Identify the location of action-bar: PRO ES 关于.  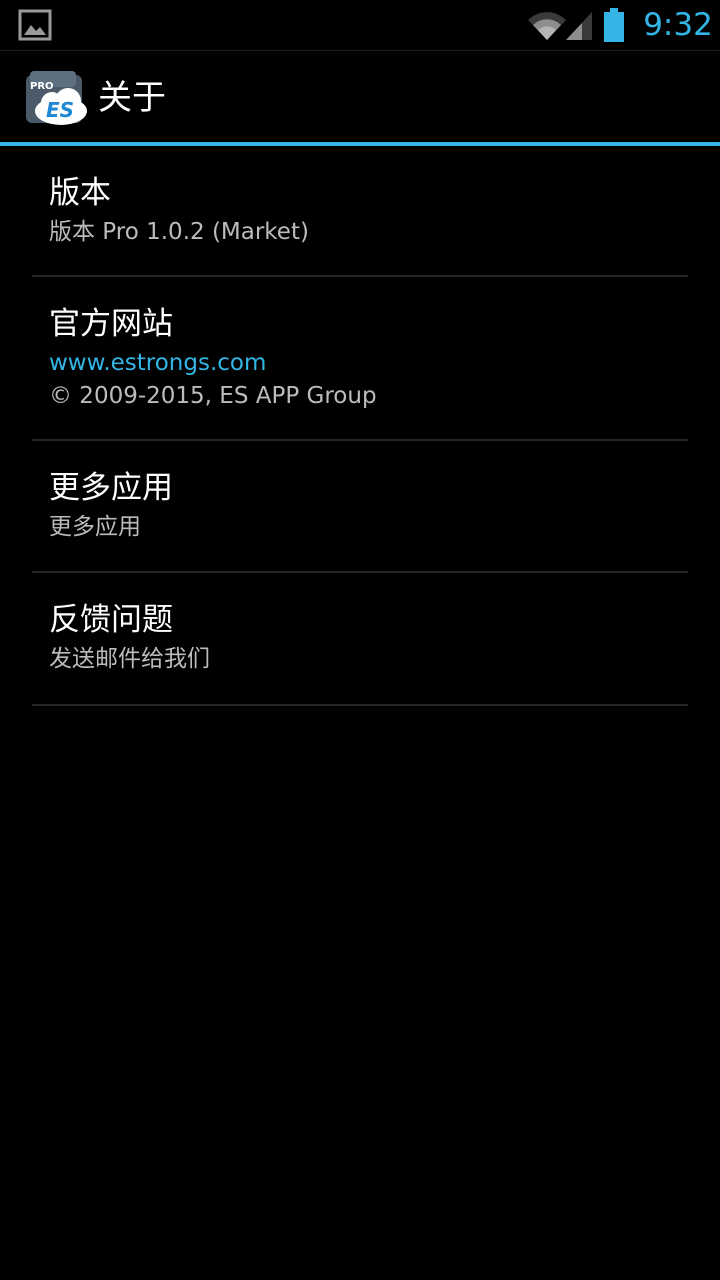
(360, 96).